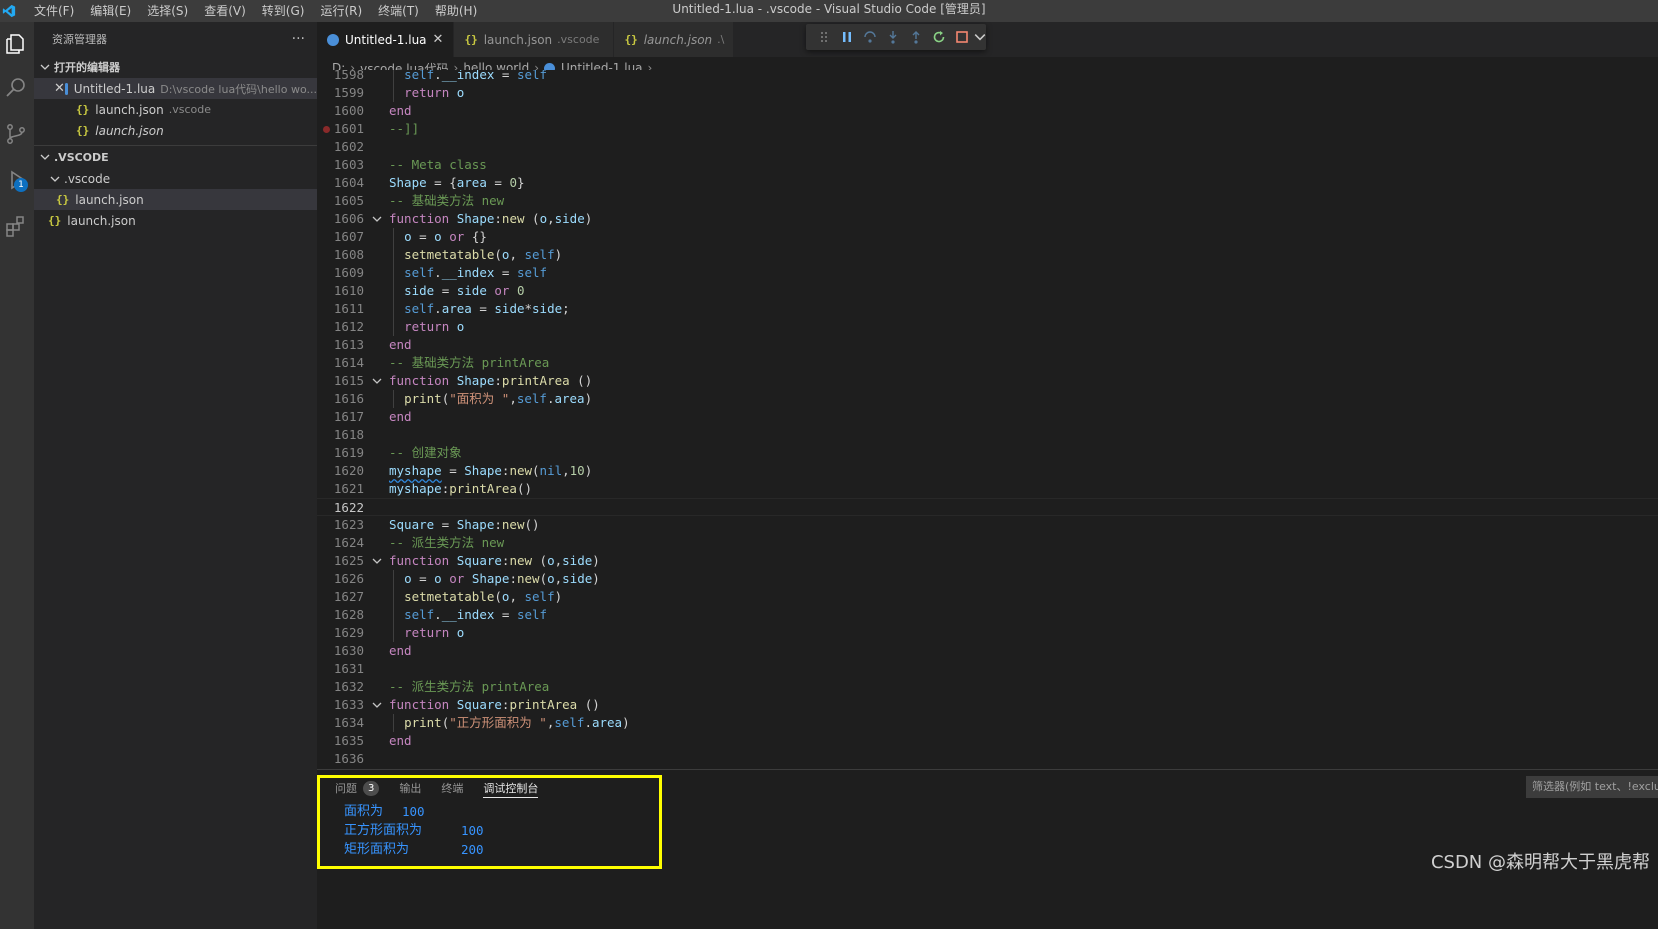 Image resolution: width=1658 pixels, height=929 pixels. Describe the element at coordinates (846, 37) in the screenshot. I see `pause-icon` at that location.